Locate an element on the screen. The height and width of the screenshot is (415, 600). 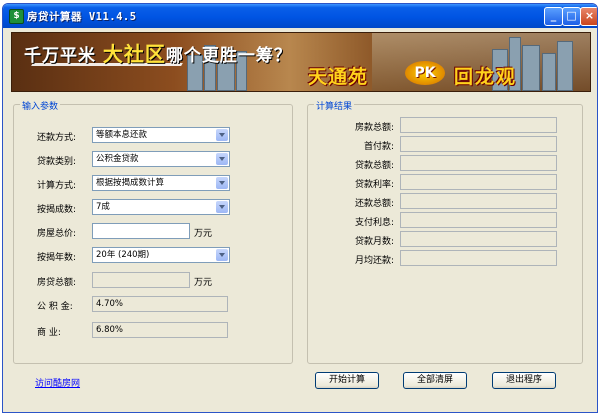
fund-rate-field: 4.70% is located at coordinates (160, 304).